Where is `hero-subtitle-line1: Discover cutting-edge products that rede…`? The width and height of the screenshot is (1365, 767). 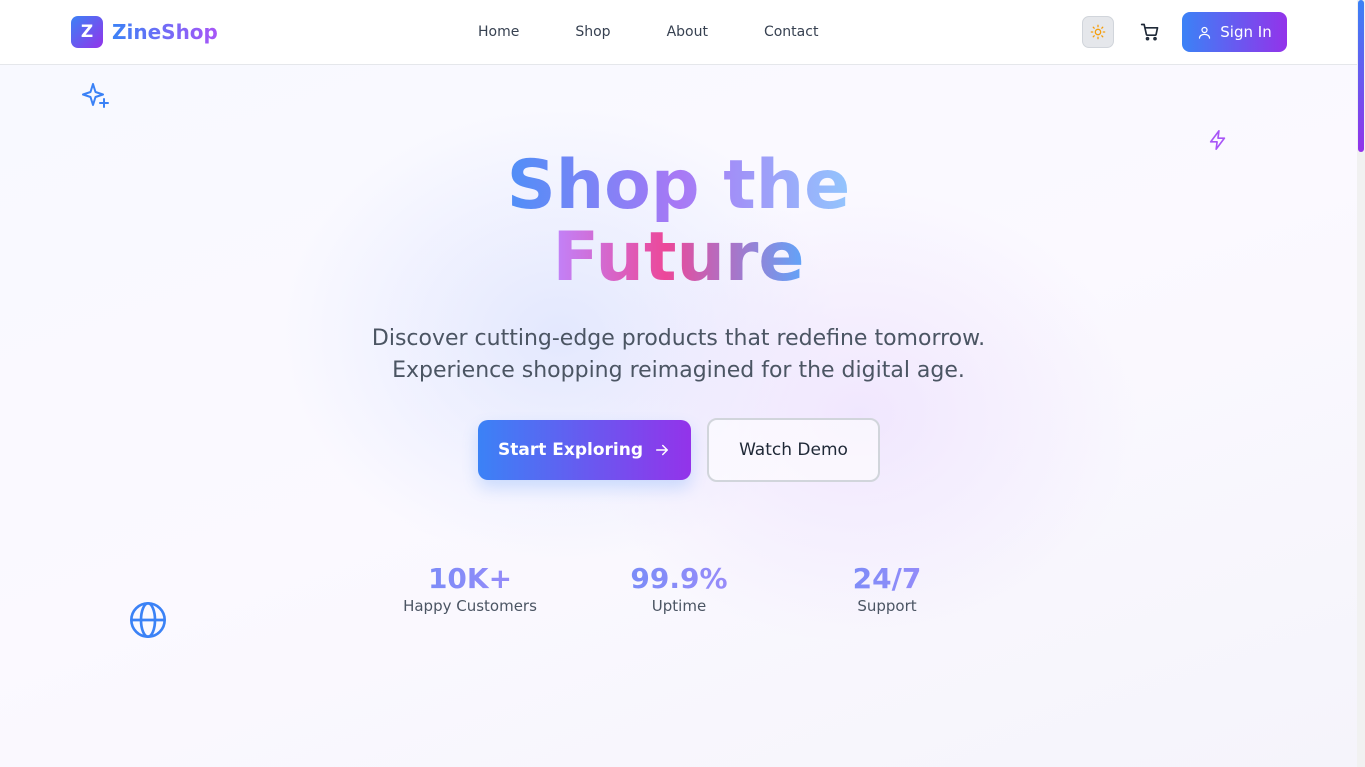
hero-subtitle-line1: Discover cutting-edge products that rede… is located at coordinates (678, 338).